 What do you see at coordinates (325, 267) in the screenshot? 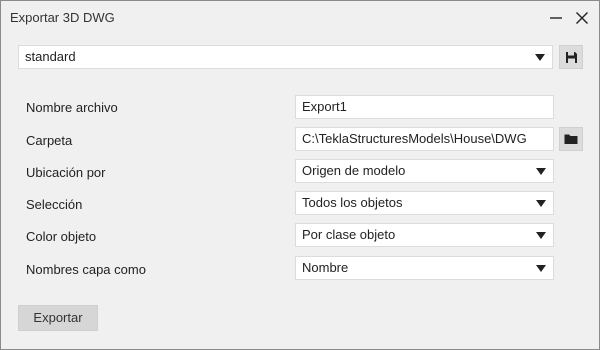
I see `layer-names-value: Nombre` at bounding box center [325, 267].